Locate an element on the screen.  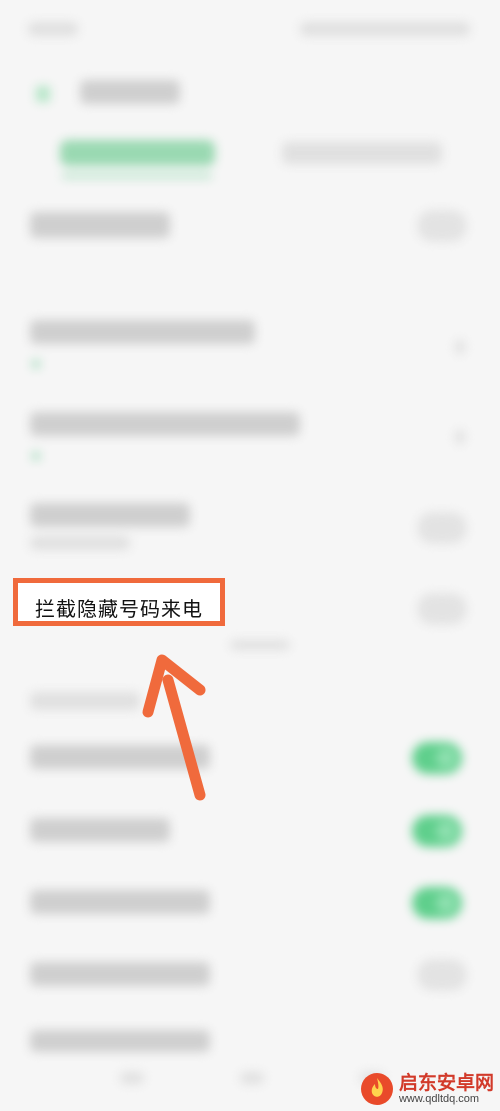
setting-row-9-toggle is located at coordinates (442, 975).